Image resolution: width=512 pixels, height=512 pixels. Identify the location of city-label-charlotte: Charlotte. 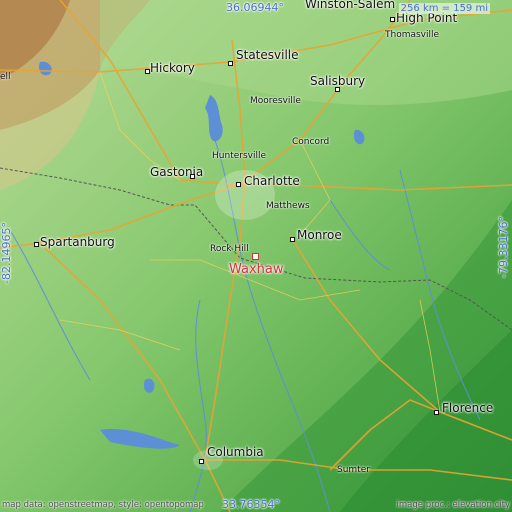
(272, 181).